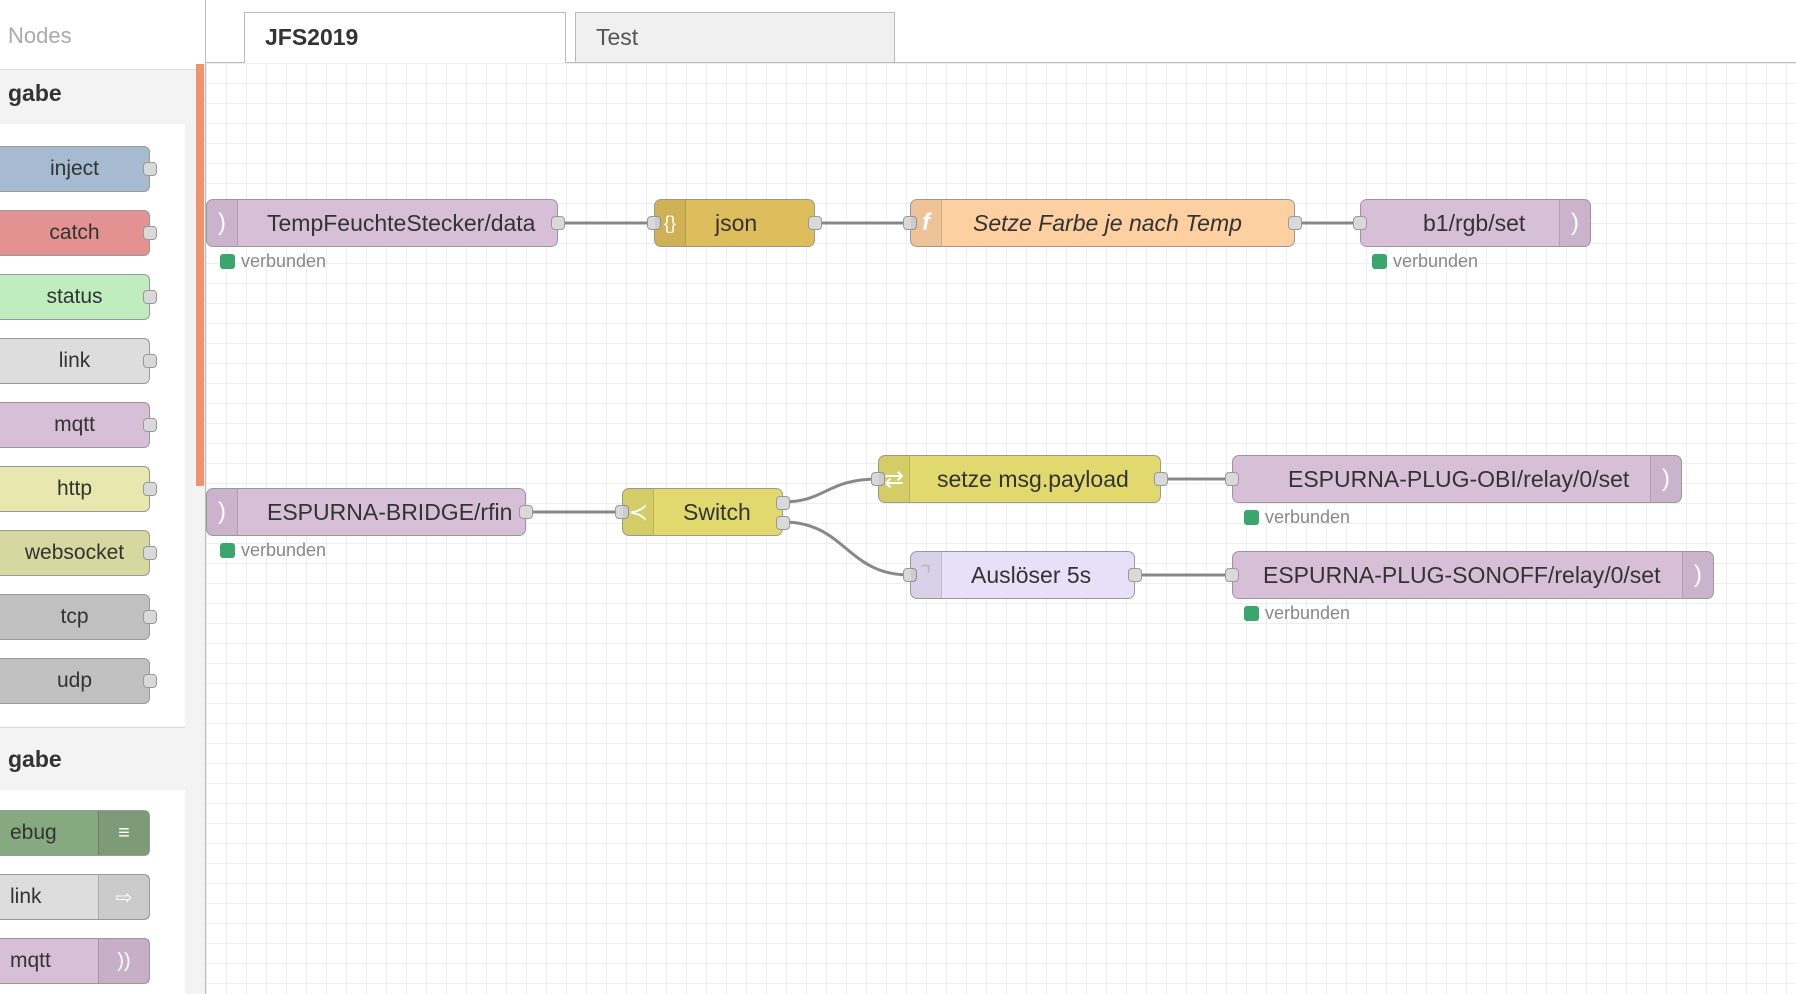 Image resolution: width=1796 pixels, height=994 pixels. What do you see at coordinates (1107, 223) in the screenshot?
I see `node-label: Setze Farbe je nach Temp` at bounding box center [1107, 223].